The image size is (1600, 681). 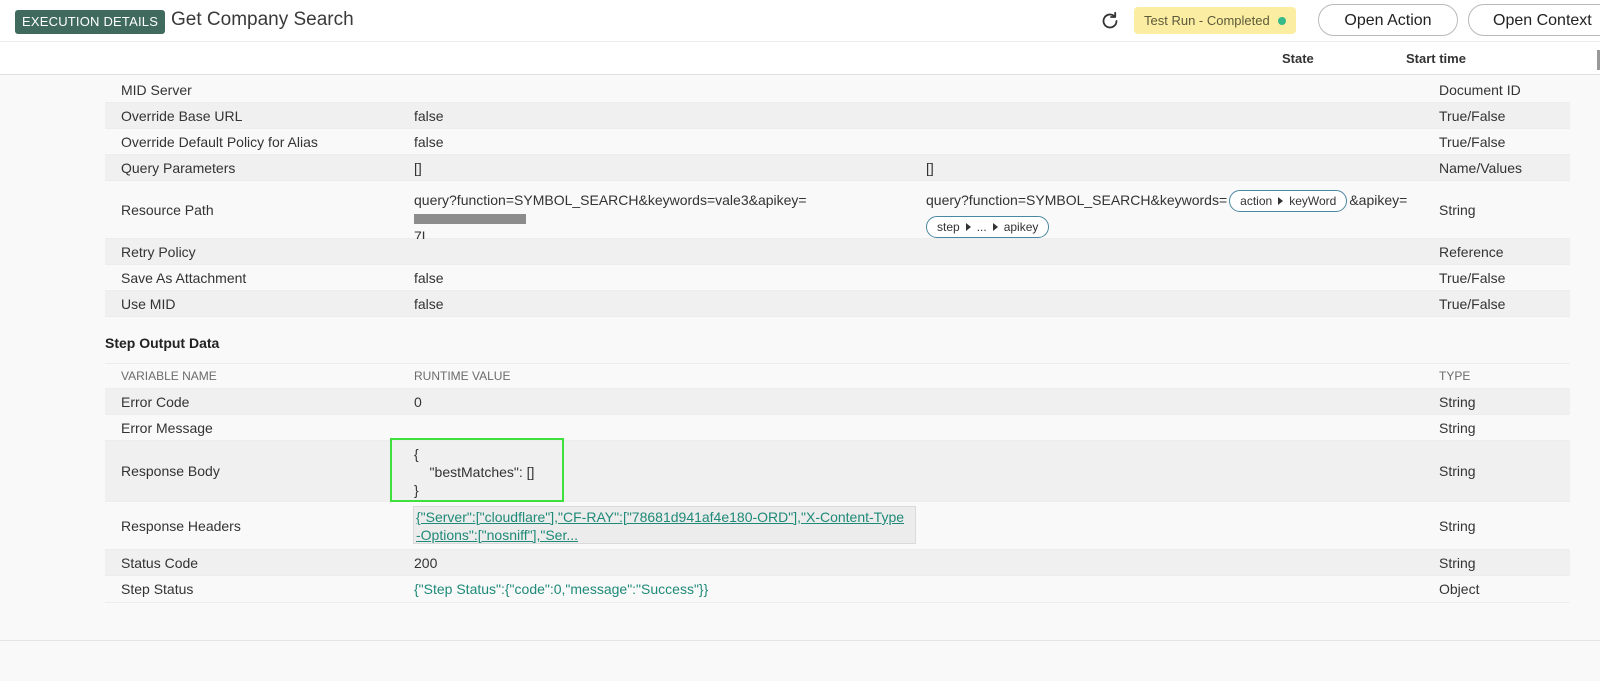 What do you see at coordinates (837, 278) in the screenshot?
I see `table-row: Save As Attachment false True/False` at bounding box center [837, 278].